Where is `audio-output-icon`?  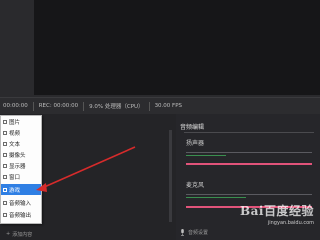 audio-output-icon is located at coordinates (5, 214).